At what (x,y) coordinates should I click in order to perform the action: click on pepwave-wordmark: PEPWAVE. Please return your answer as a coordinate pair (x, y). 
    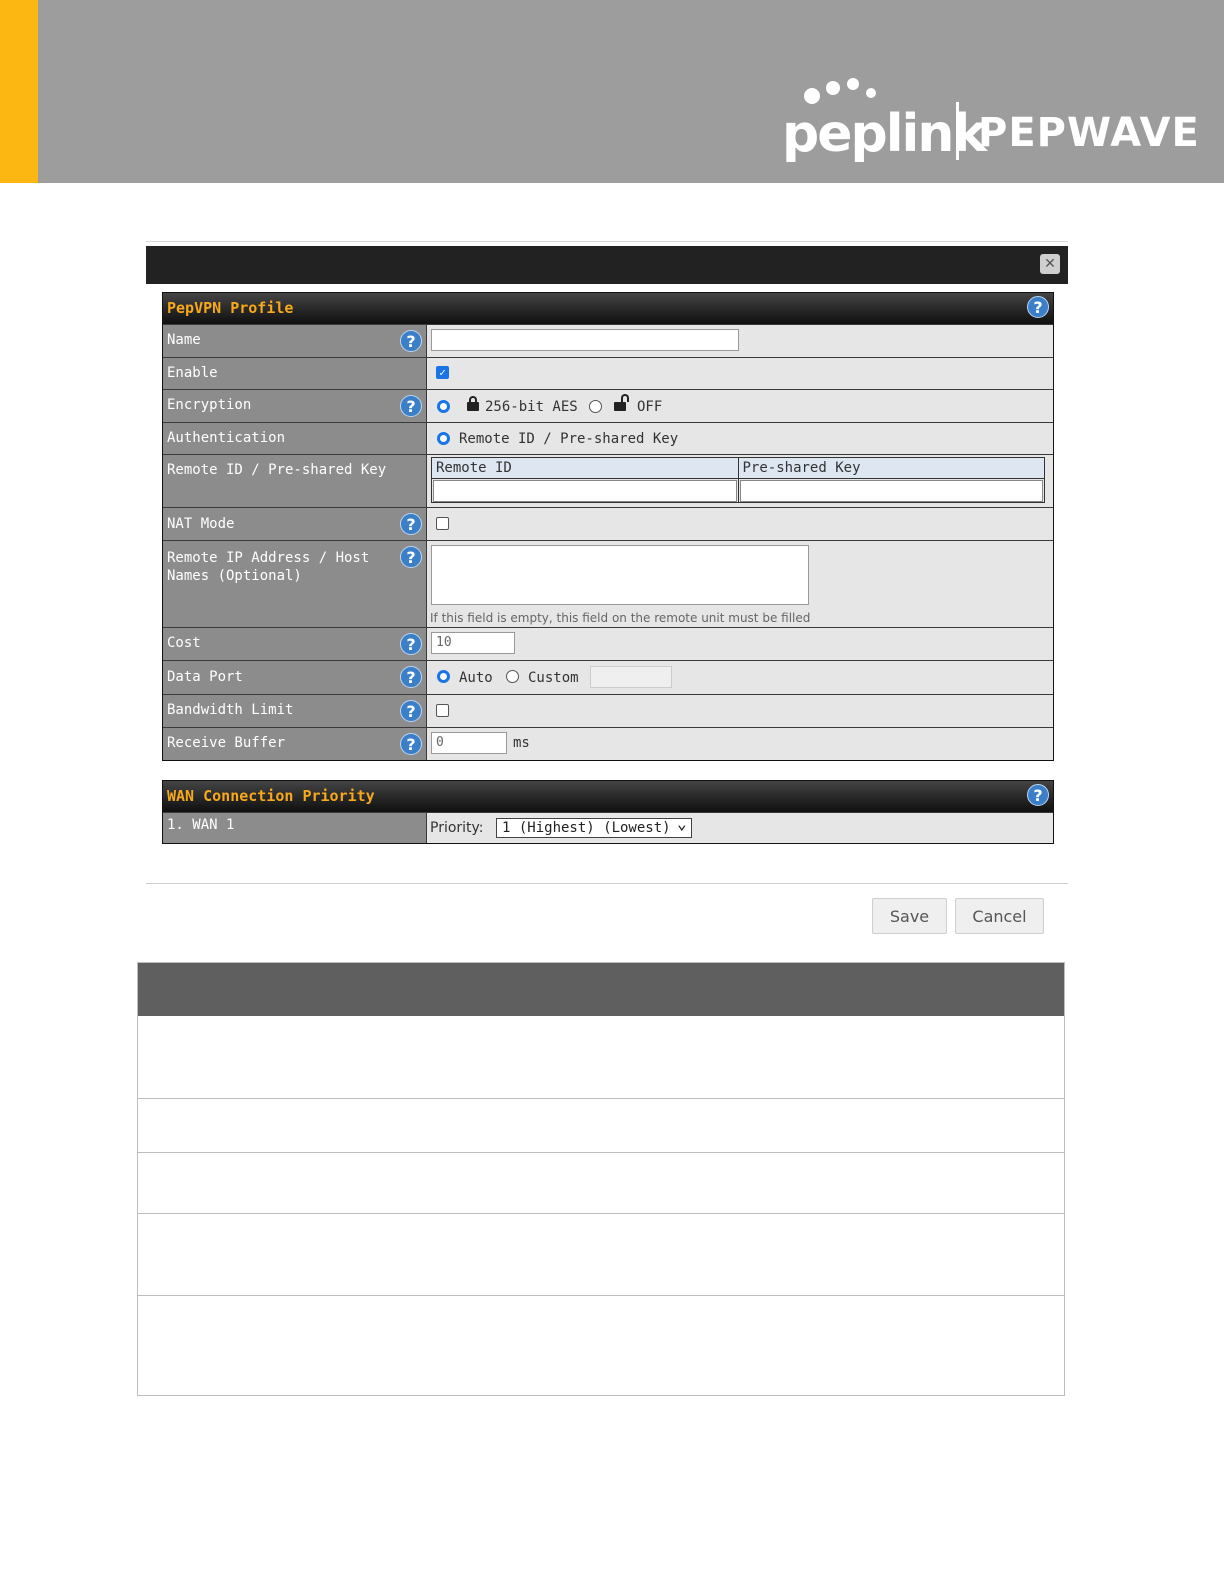
    Looking at the image, I should click on (1089, 133).